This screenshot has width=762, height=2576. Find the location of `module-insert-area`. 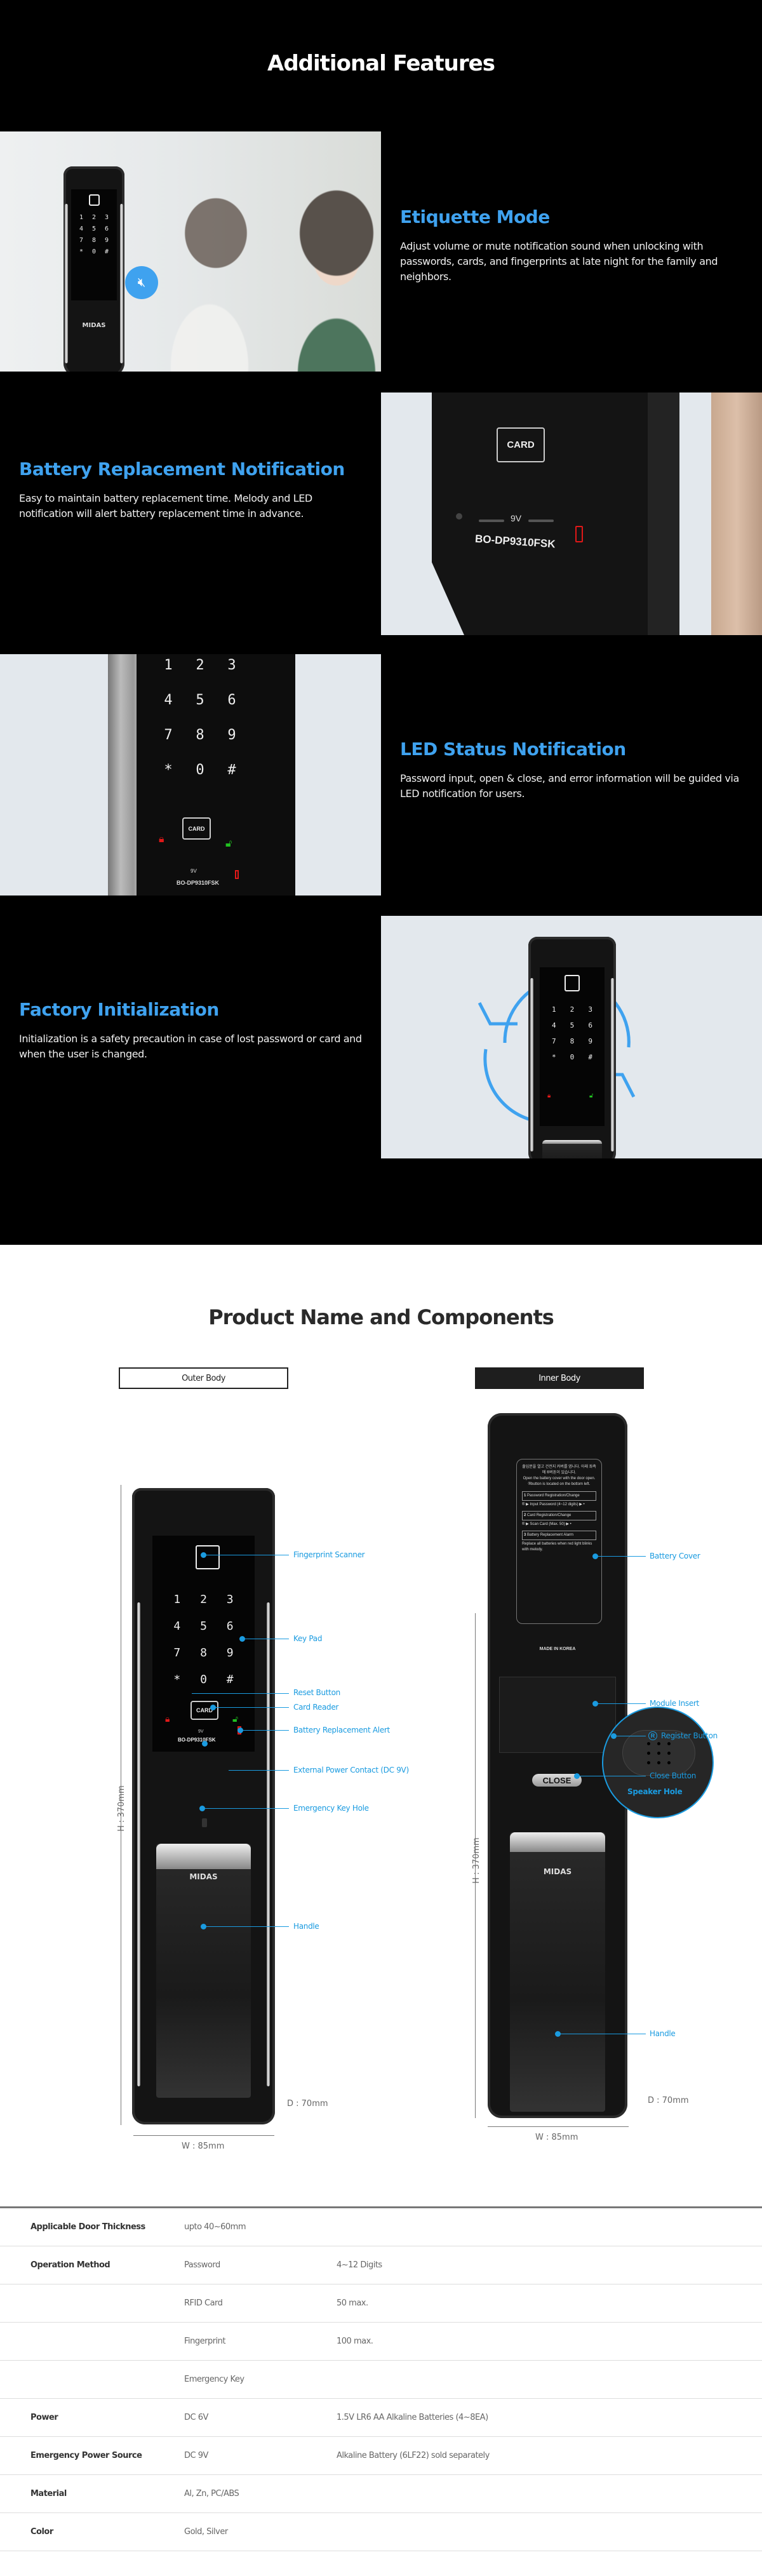

module-insert-area is located at coordinates (557, 1715).